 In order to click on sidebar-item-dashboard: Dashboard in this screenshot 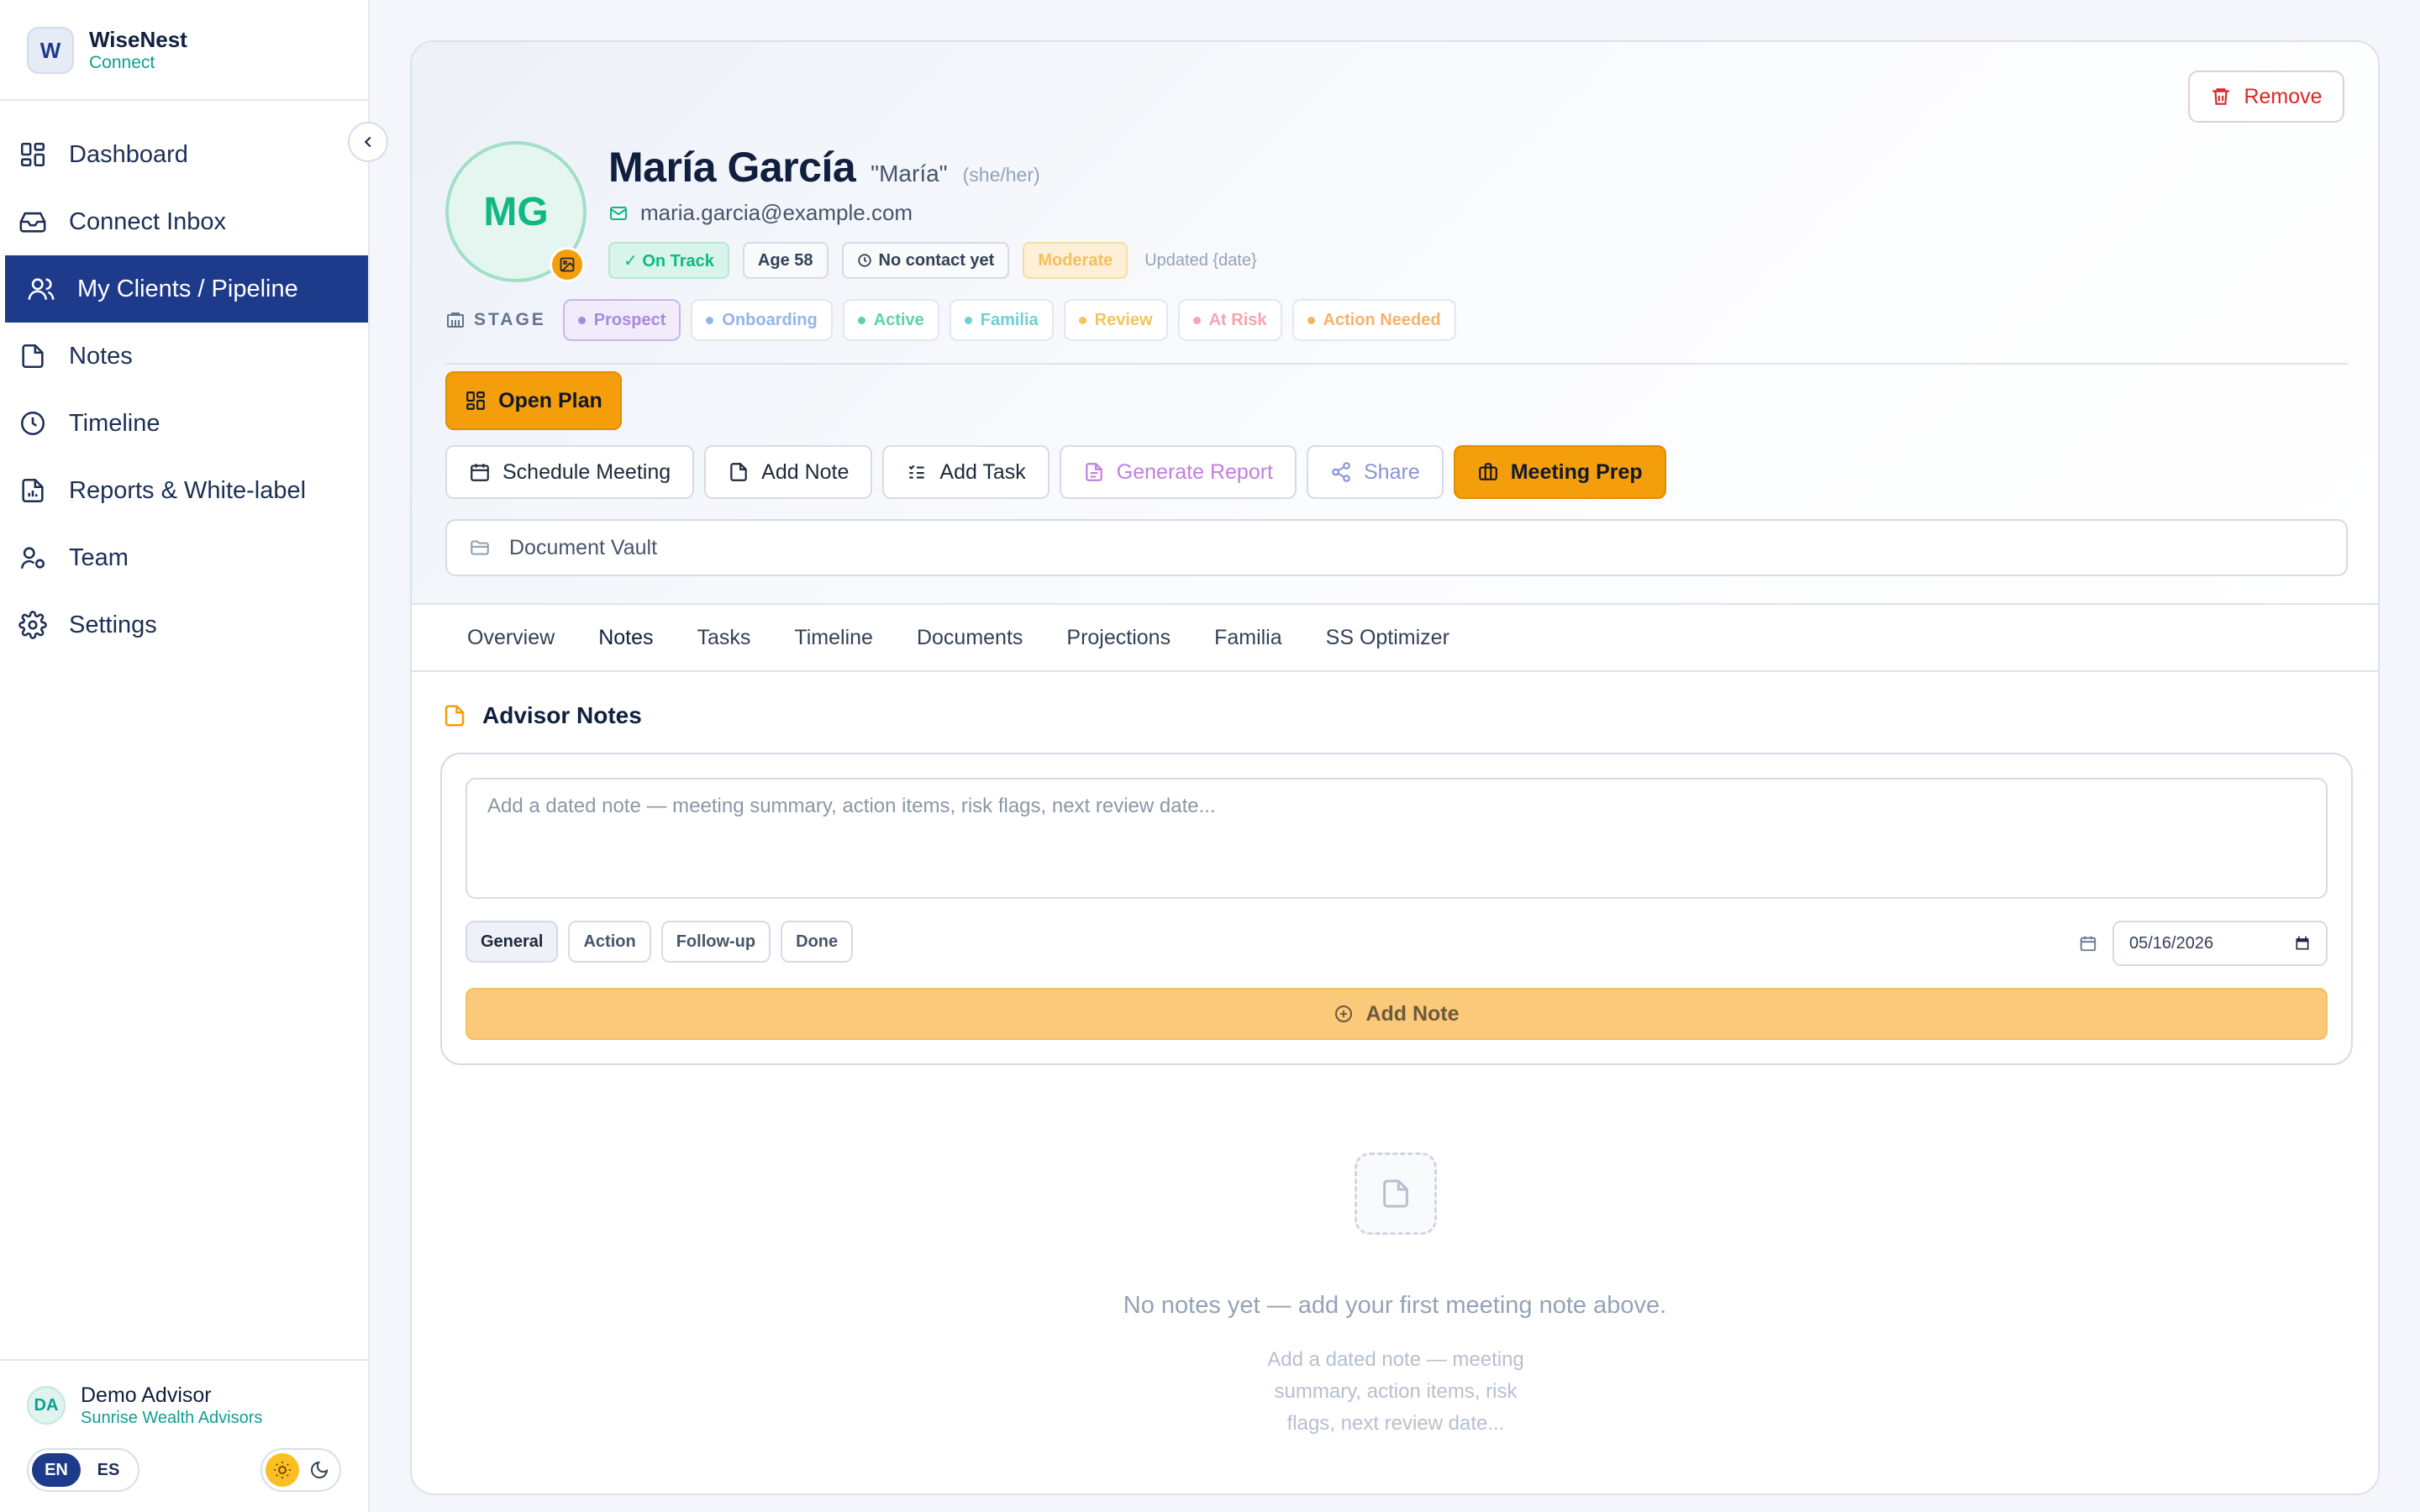, I will do `click(184, 154)`.